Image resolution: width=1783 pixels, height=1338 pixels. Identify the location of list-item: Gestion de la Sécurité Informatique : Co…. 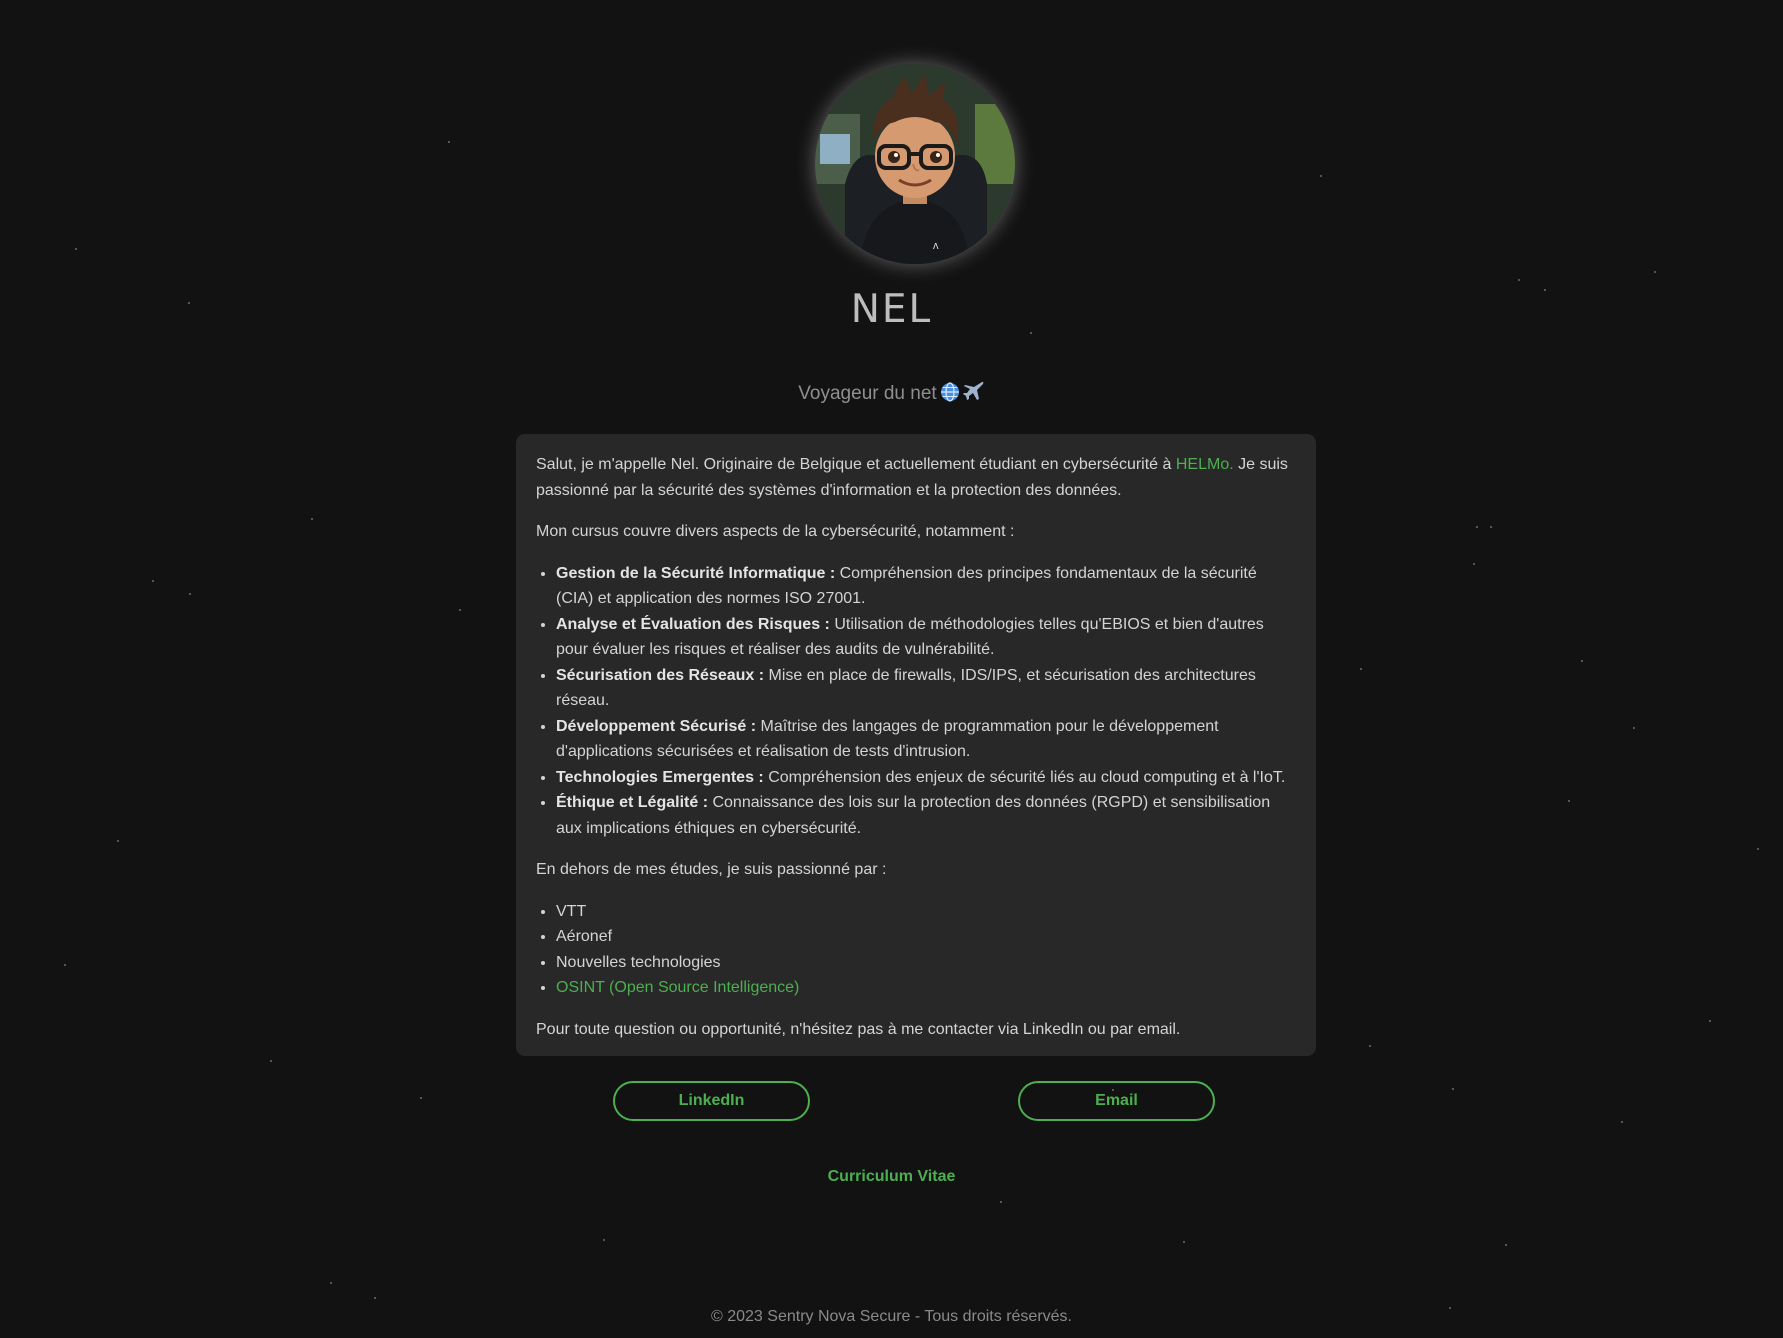
(926, 586).